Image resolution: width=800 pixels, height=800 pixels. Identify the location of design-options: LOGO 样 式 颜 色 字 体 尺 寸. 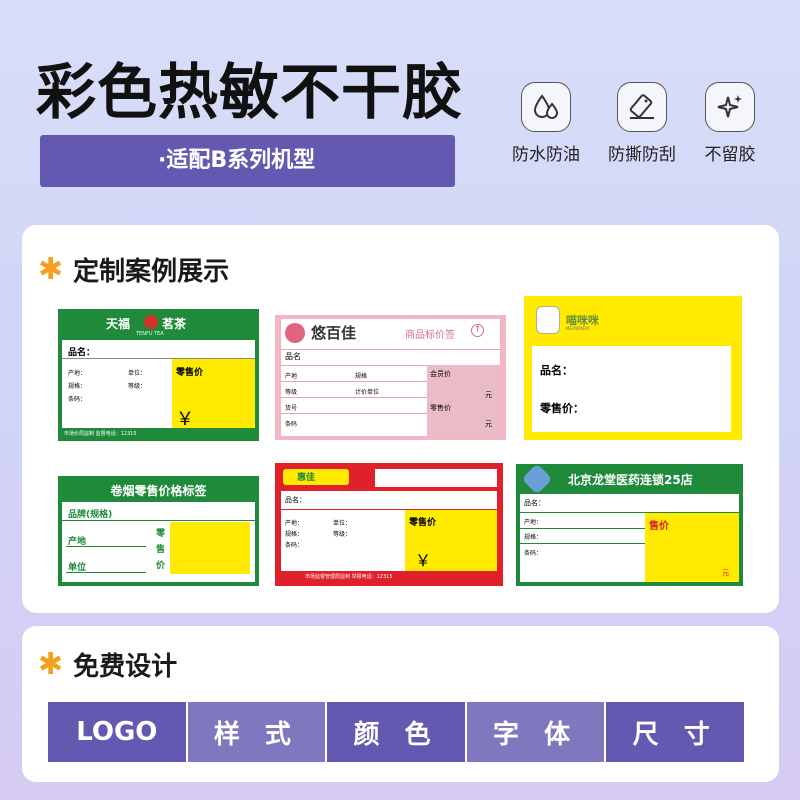
(396, 732).